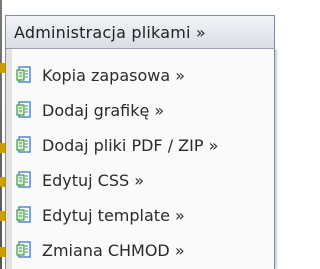 This screenshot has height=269, width=320. What do you see at coordinates (114, 75) in the screenshot?
I see `menu-item-label: Kopia zapasowa »` at bounding box center [114, 75].